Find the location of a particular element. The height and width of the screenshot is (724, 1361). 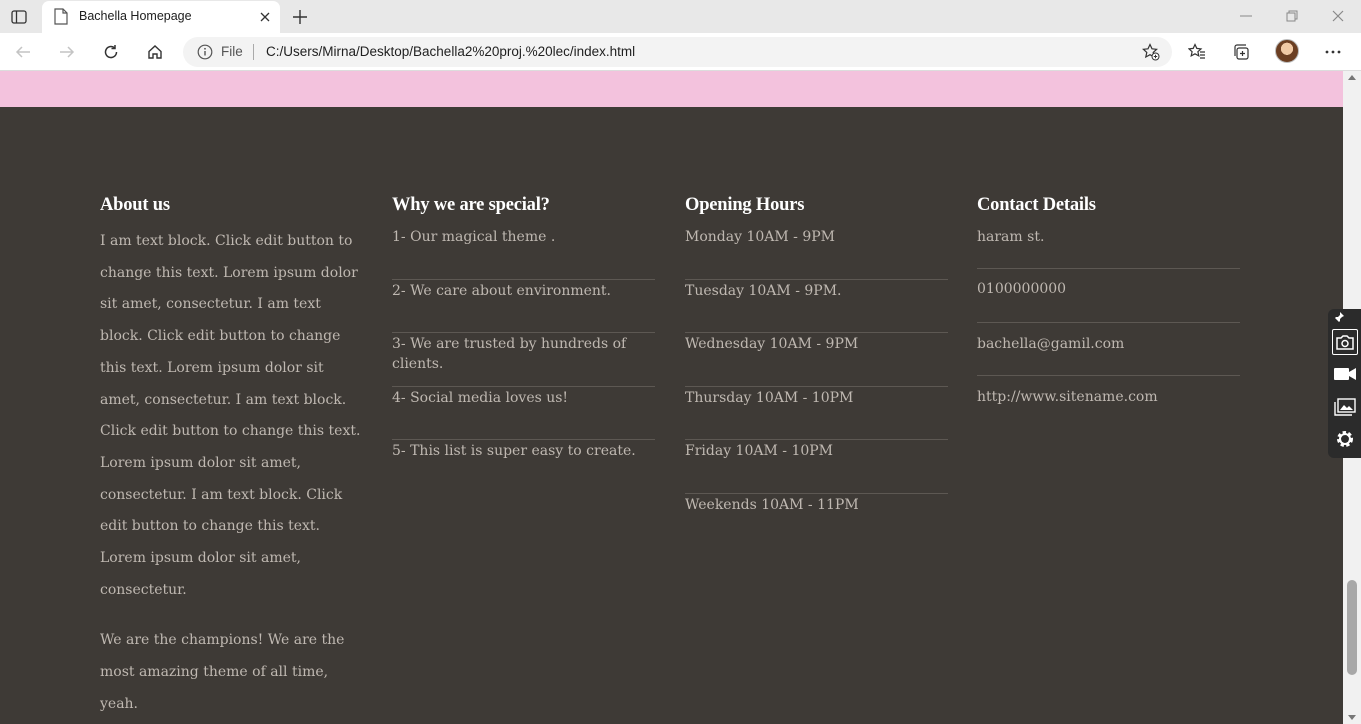

list-item: 1- Our magical theme . is located at coordinates (523, 253).